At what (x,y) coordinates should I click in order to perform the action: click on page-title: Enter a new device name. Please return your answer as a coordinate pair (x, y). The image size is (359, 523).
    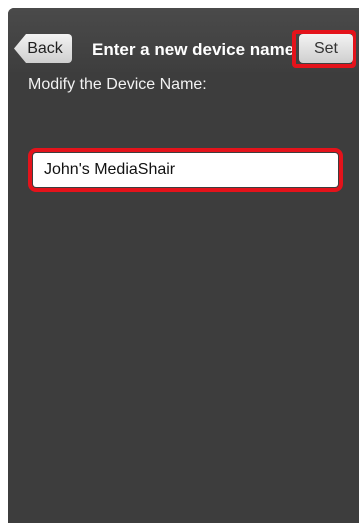
    Looking at the image, I should click on (193, 49).